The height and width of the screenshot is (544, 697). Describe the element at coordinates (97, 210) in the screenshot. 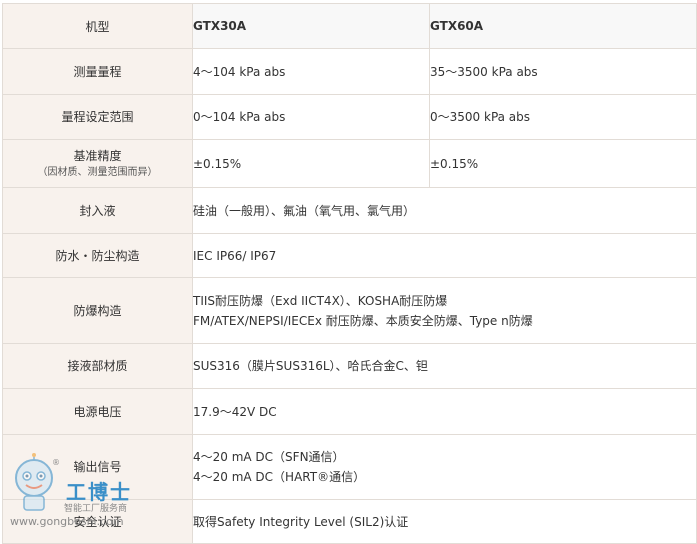

I see `row-label-fill-liquid: 封入液` at that location.